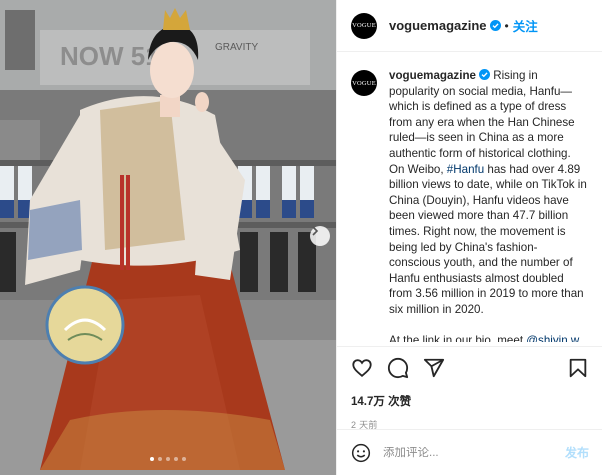 The height and width of the screenshot is (475, 602). What do you see at coordinates (362, 368) in the screenshot?
I see `heart-icon` at bounding box center [362, 368].